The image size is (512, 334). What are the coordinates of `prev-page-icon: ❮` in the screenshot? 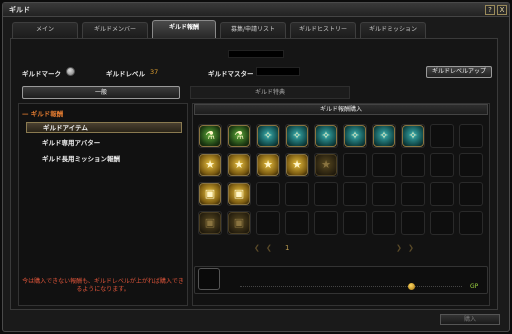 It's located at (269, 248).